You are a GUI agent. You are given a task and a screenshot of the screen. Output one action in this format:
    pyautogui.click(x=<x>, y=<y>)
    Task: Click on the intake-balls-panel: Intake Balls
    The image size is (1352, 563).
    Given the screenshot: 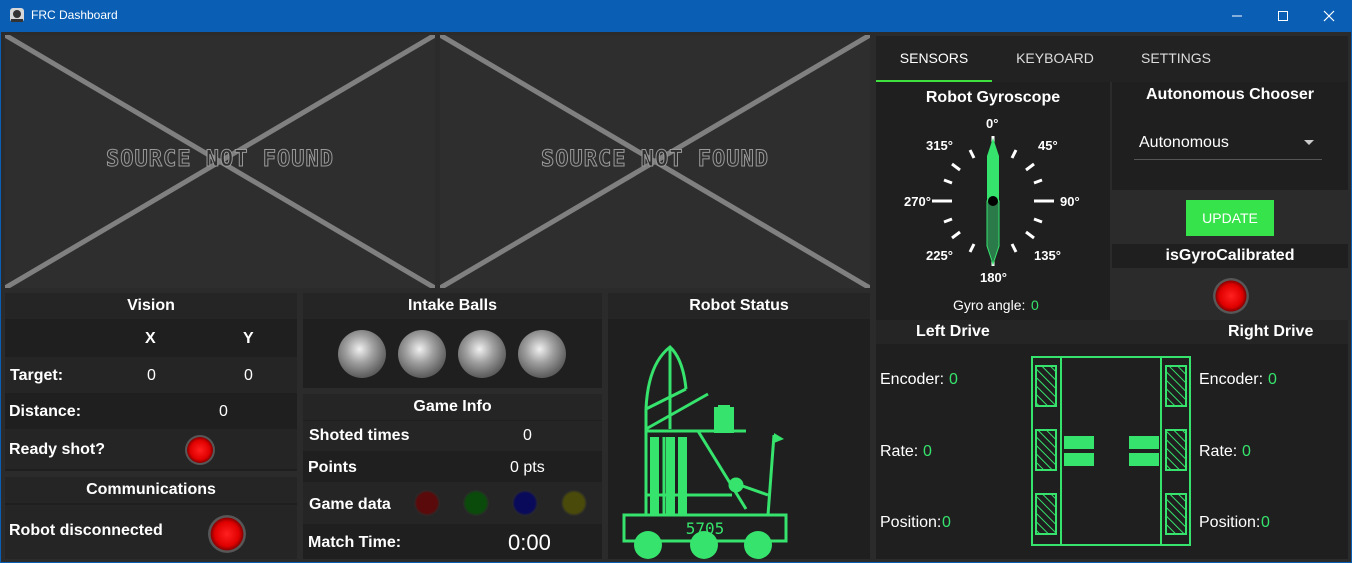 What is the action you would take?
    pyautogui.click(x=452, y=340)
    